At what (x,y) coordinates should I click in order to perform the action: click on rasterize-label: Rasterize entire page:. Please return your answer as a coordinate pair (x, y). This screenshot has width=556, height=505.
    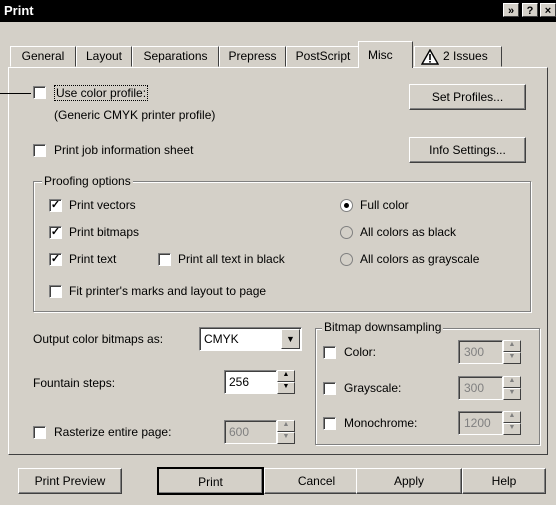
    Looking at the image, I should click on (113, 432).